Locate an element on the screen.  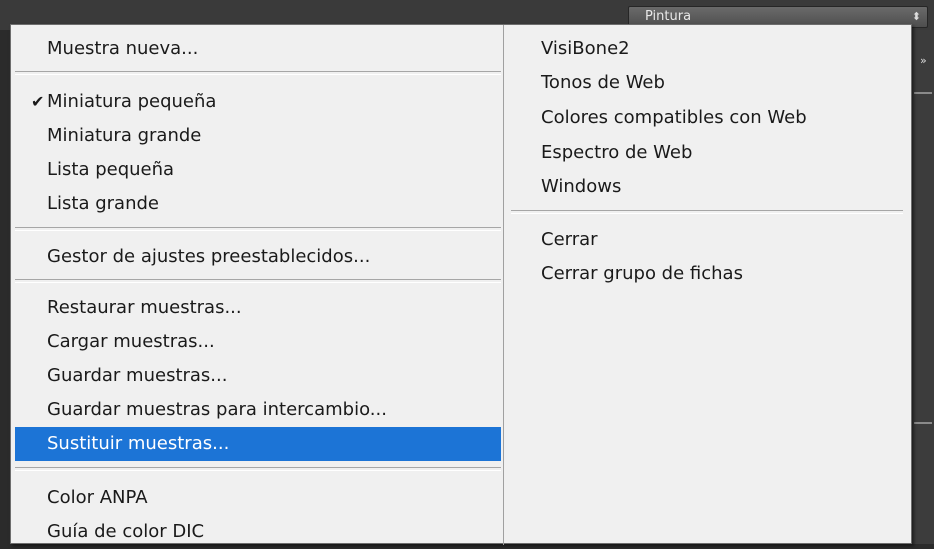
menu-item-label: Miniatura pequeña is located at coordinates (132, 101).